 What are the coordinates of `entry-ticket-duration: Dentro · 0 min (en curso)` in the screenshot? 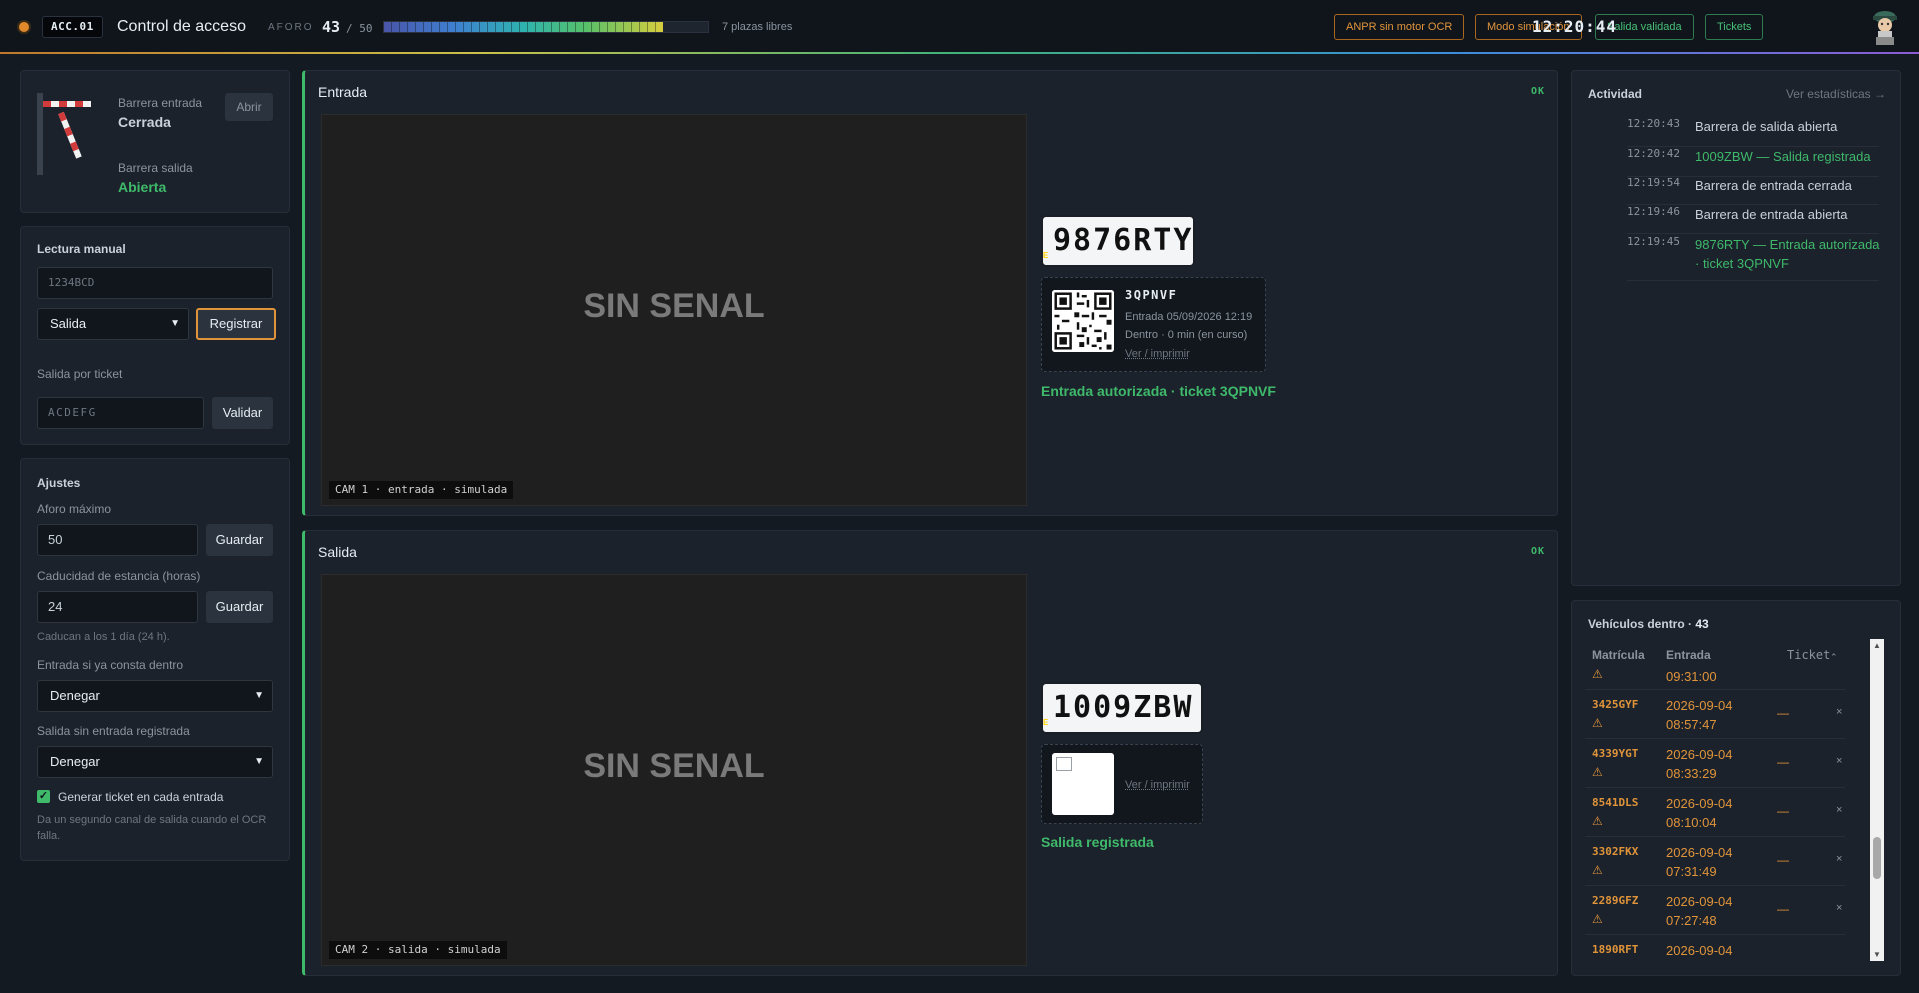 It's located at (1186, 335).